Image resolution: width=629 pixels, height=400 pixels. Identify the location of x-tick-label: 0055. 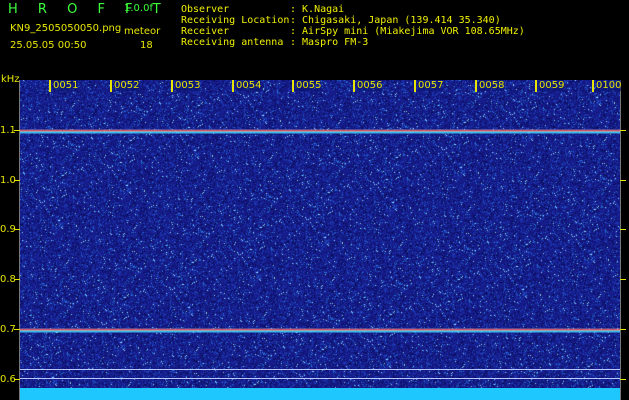
(309, 85).